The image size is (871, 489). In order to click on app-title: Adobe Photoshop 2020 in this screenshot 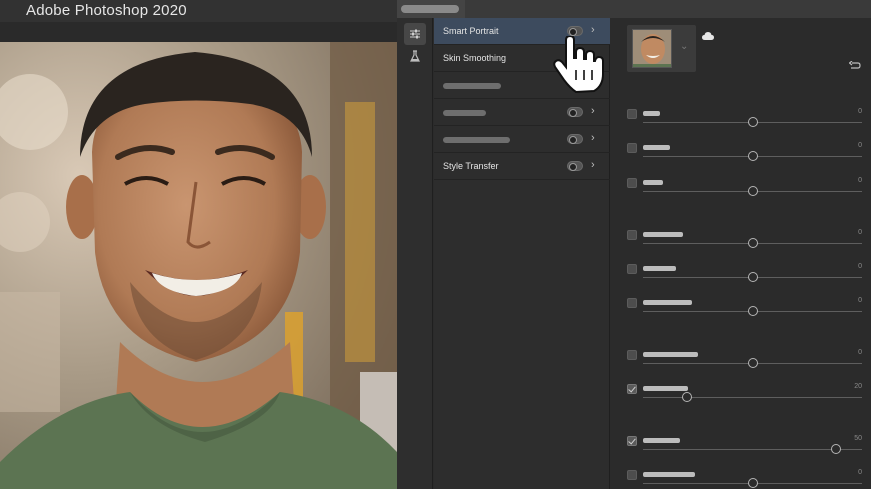, I will do `click(106, 10)`.